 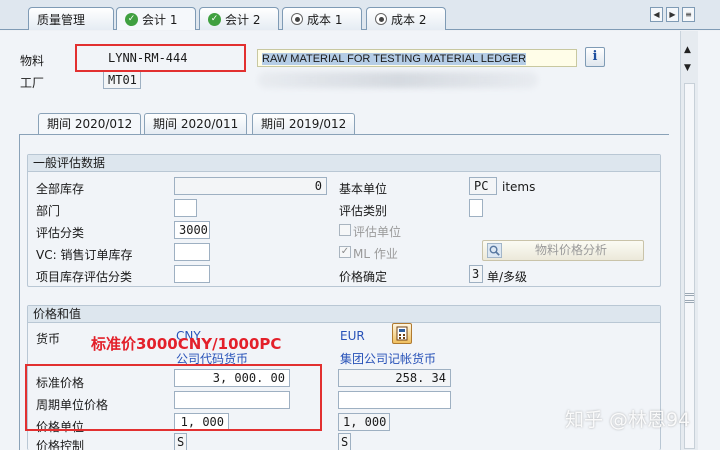 What do you see at coordinates (196, 123) in the screenshot?
I see `tab-period-2020-011: 期间 2020/011` at bounding box center [196, 123].